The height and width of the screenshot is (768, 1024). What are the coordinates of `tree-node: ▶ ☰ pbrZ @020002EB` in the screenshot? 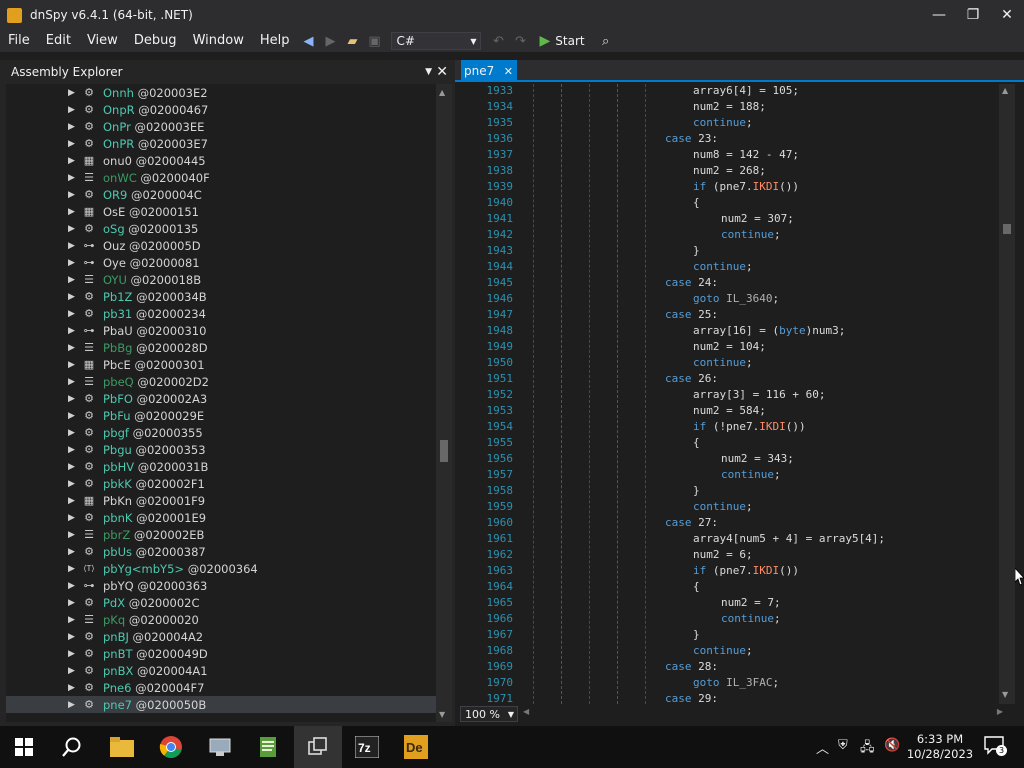 It's located at (221, 534).